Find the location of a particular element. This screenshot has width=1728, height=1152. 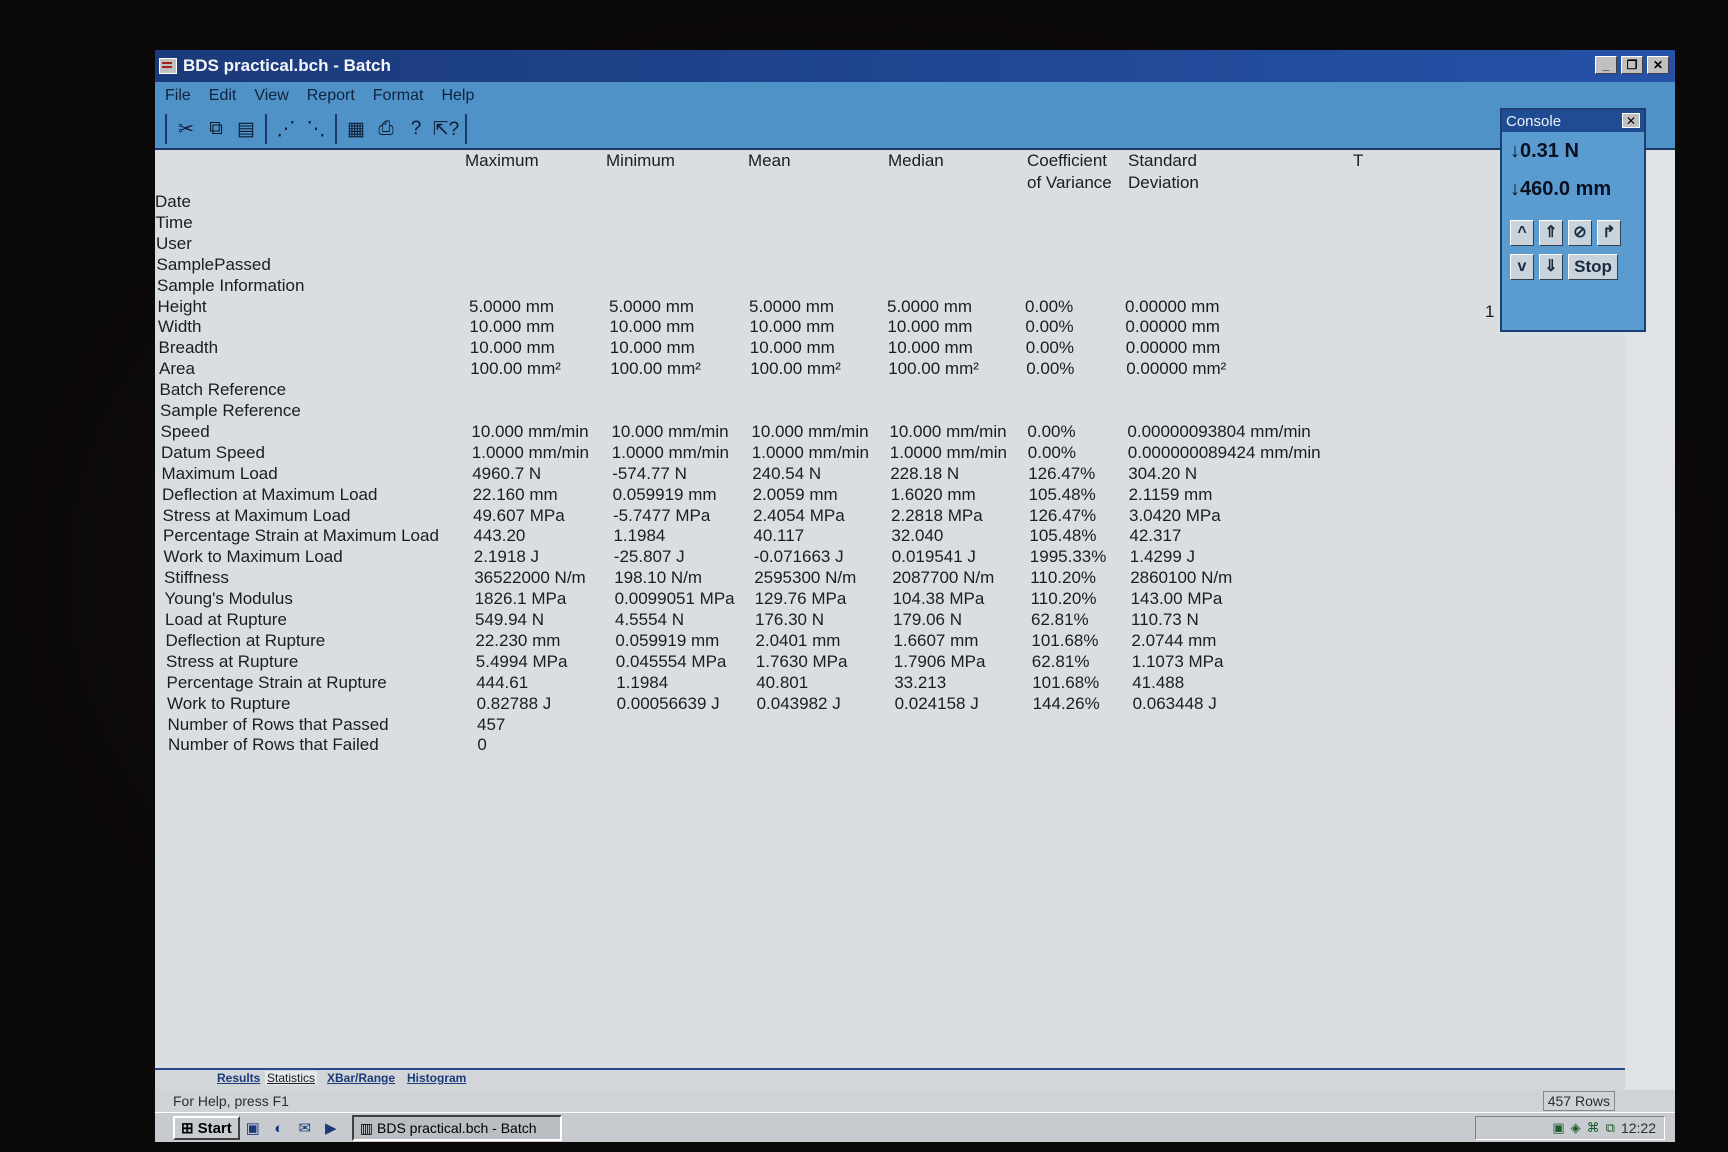

table-cell: 40.117 is located at coordinates (779, 536).